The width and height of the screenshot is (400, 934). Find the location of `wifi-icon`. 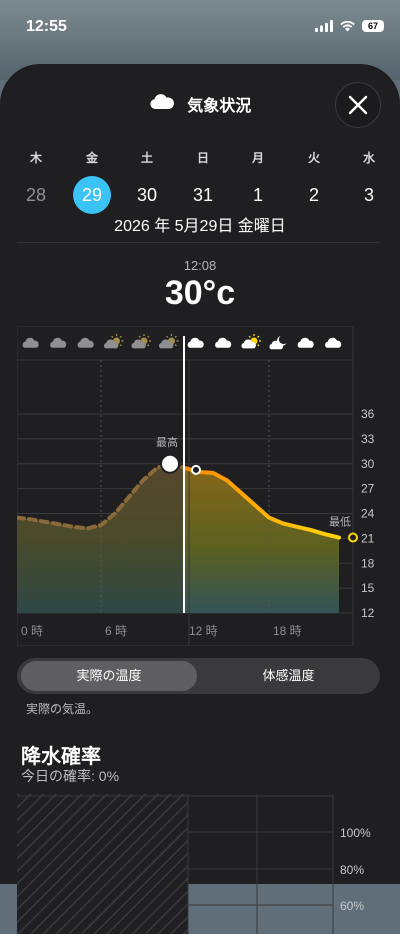

wifi-icon is located at coordinates (347, 26).